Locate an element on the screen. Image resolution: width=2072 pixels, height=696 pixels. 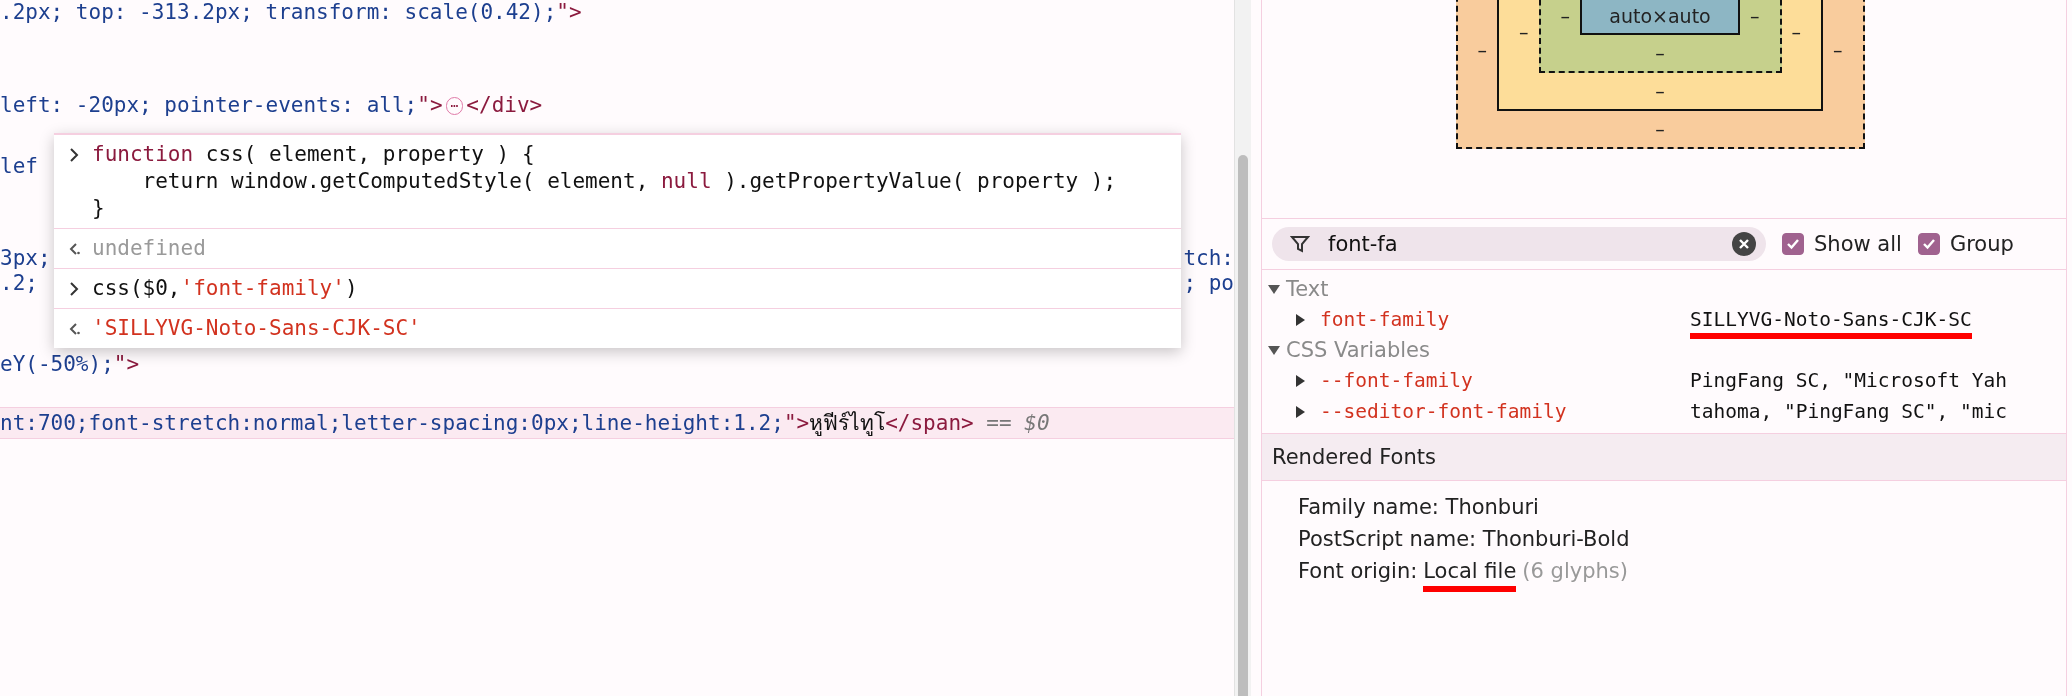
scrollbar is located at coordinates (1242, 348).